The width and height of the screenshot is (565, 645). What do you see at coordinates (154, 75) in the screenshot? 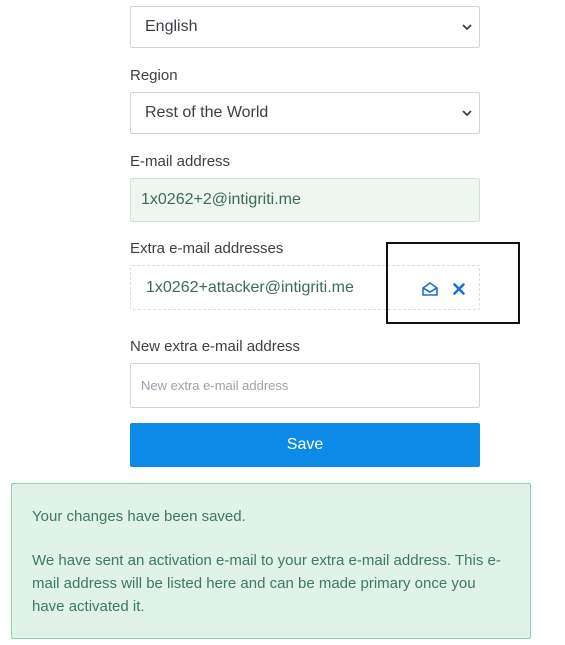
I see `region-label: Region` at bounding box center [154, 75].